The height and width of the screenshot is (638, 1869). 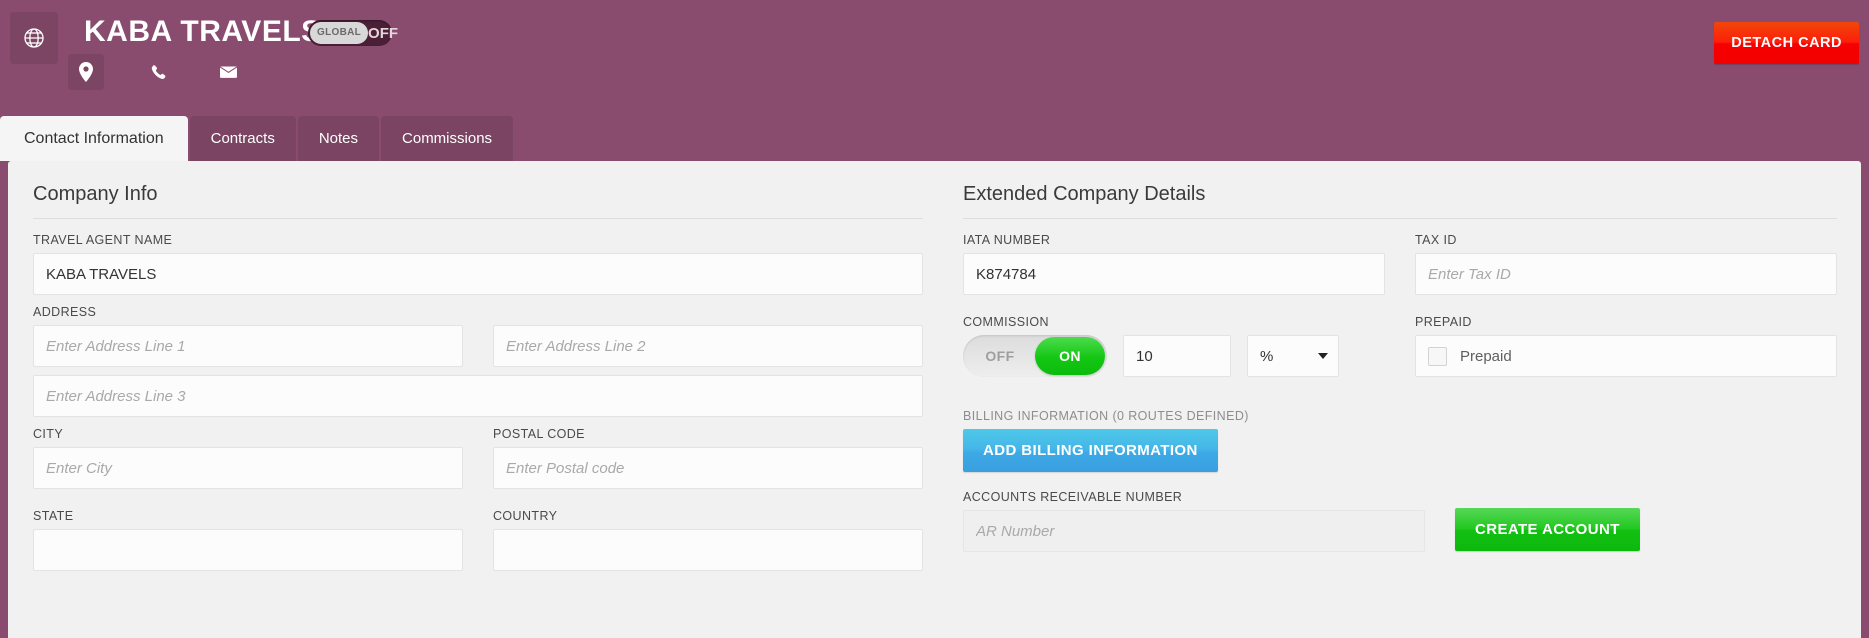 What do you see at coordinates (1437, 356) in the screenshot?
I see `prepaid-checkbox` at bounding box center [1437, 356].